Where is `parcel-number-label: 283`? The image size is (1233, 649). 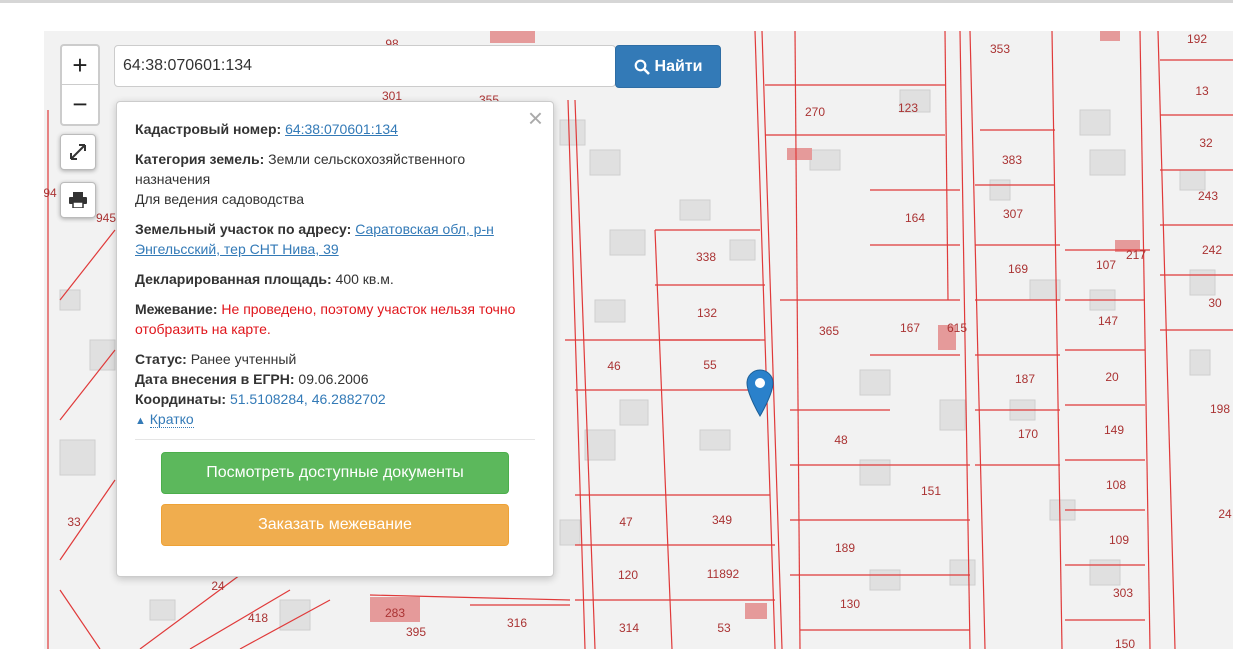 parcel-number-label: 283 is located at coordinates (395, 613).